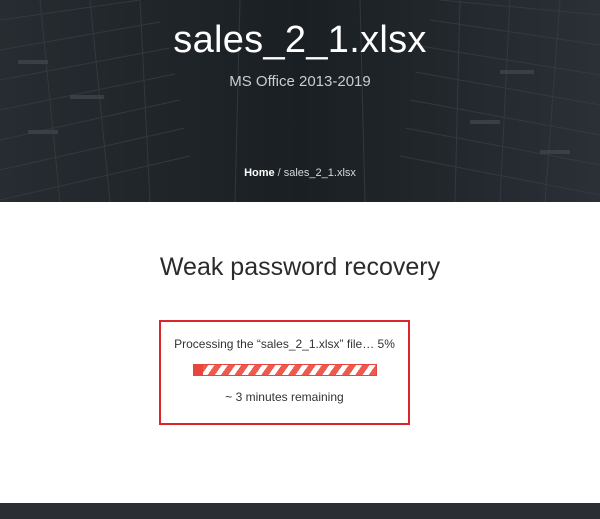  Describe the element at coordinates (259, 173) in the screenshot. I see `breadcrumb-home-link: Home` at that location.